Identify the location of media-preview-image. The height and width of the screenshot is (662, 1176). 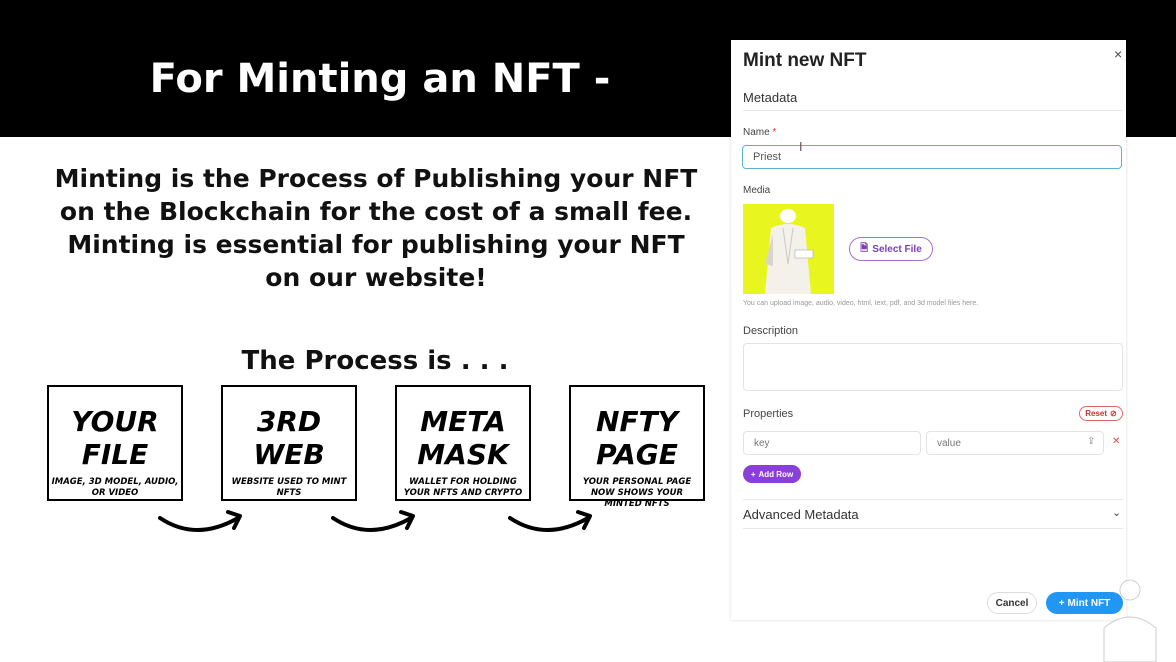
(788, 249).